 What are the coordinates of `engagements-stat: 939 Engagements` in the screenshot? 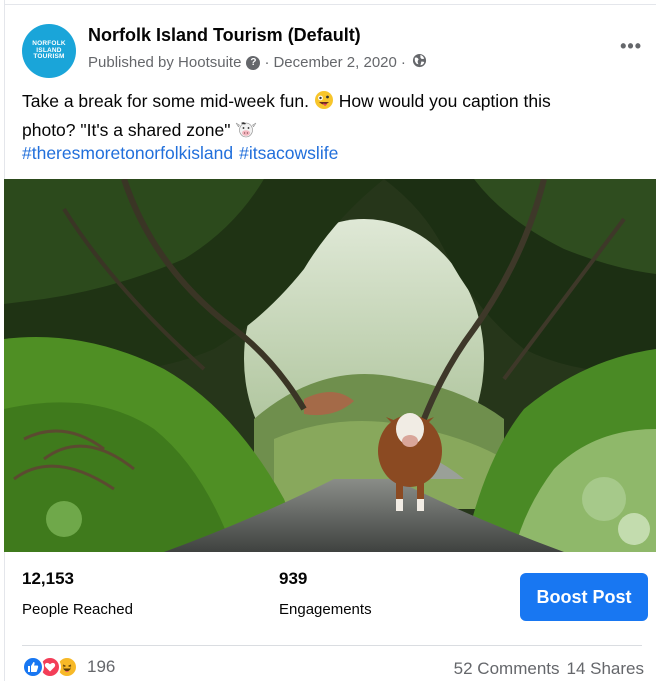 It's located at (325, 593).